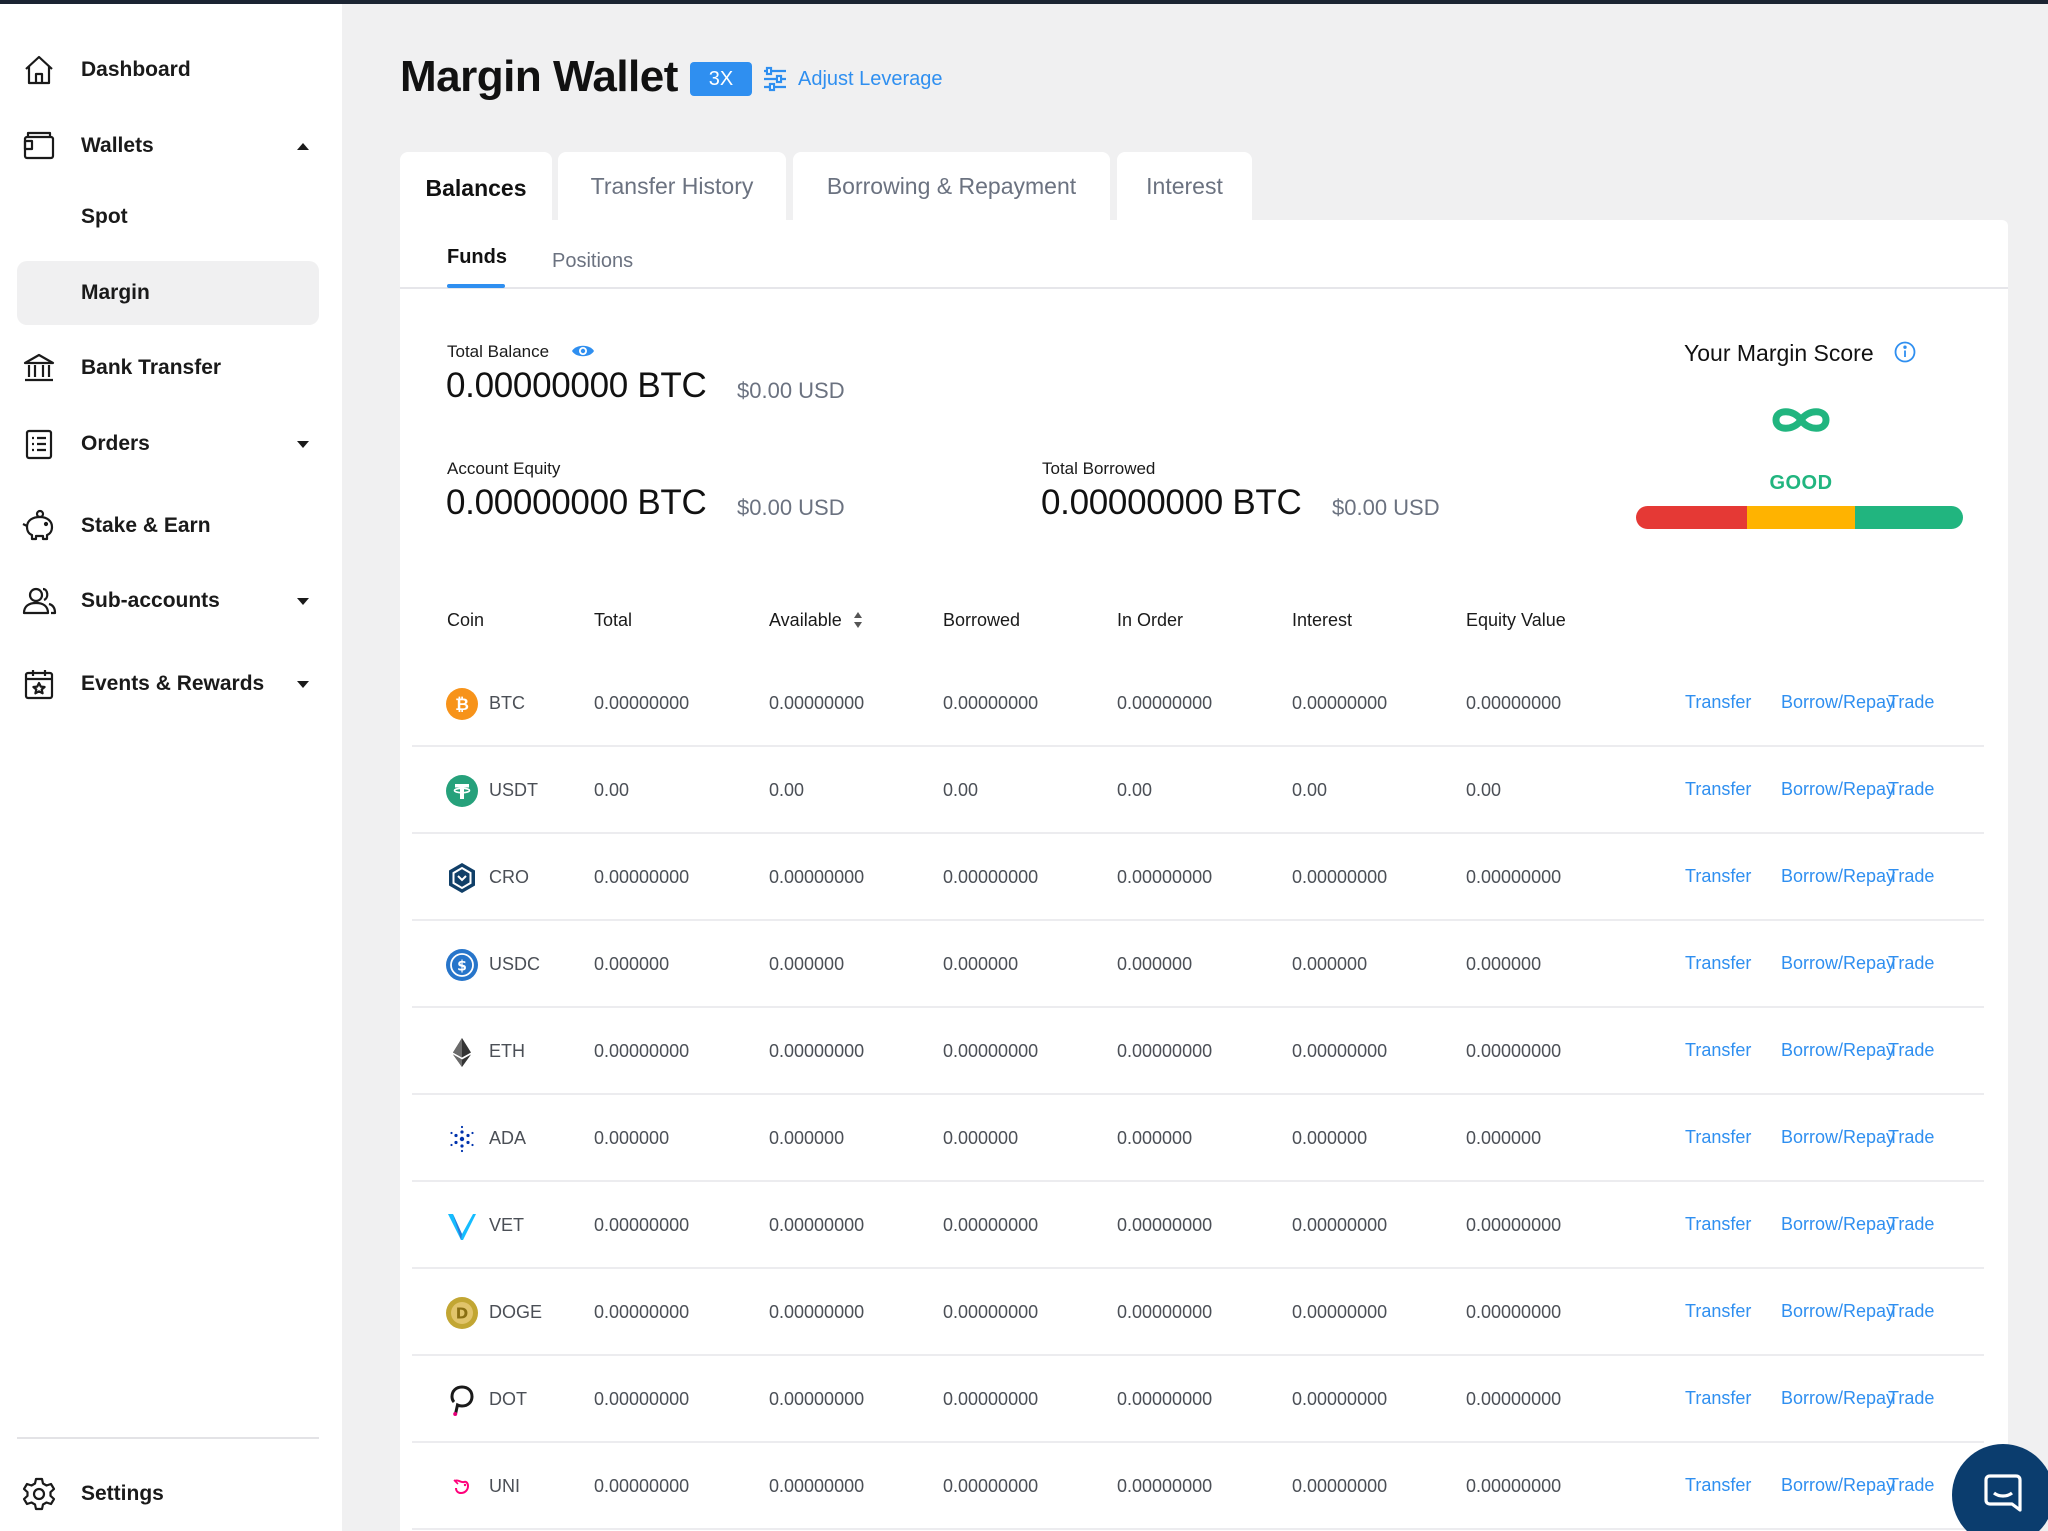 This screenshot has width=2048, height=1531. Describe the element at coordinates (2003, 1493) in the screenshot. I see `chat-icon` at that location.